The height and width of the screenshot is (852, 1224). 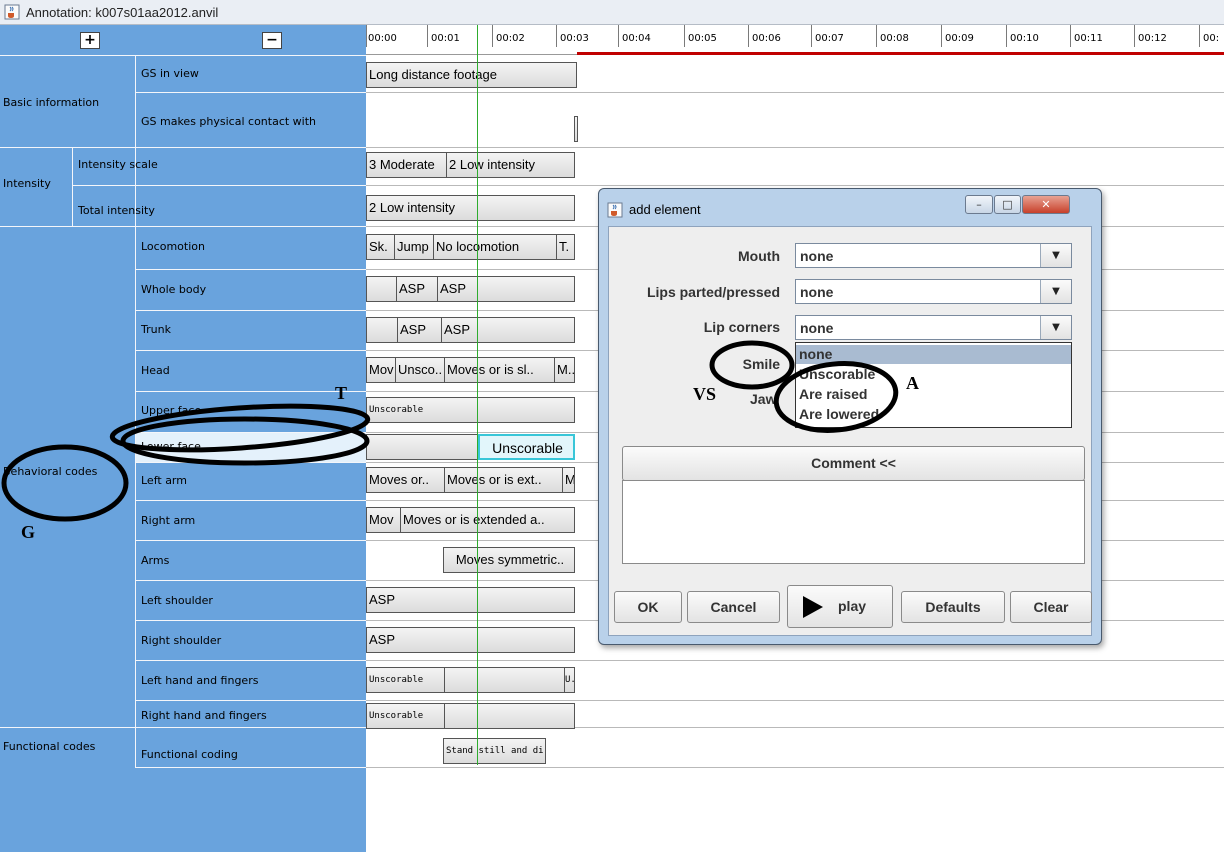 What do you see at coordinates (341, 393) in the screenshot?
I see `annotation-t: T` at bounding box center [341, 393].